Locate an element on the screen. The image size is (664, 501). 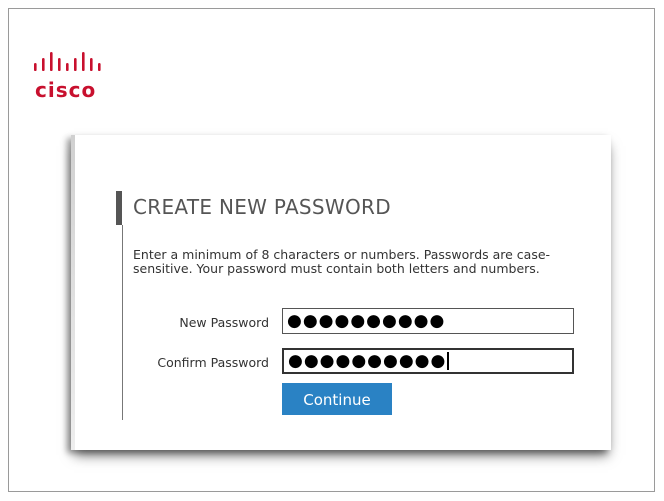
title-accent-bar is located at coordinates (119, 208).